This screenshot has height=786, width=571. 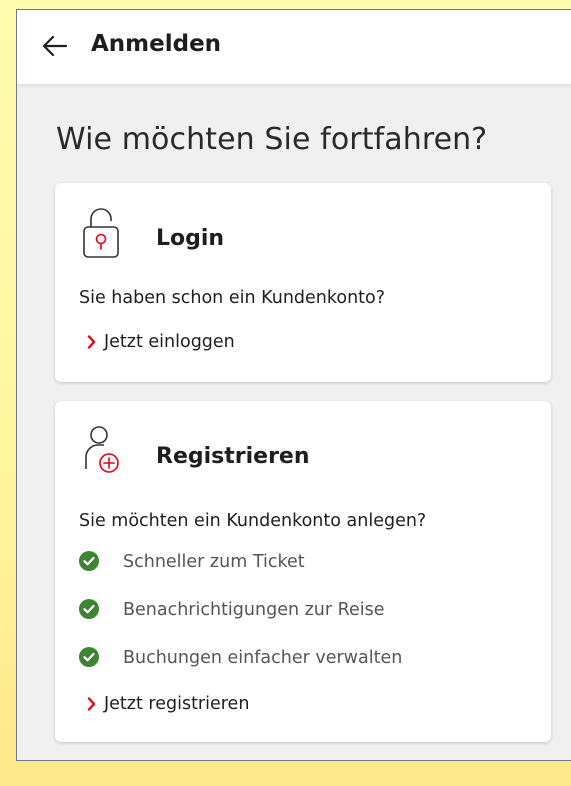 I want to click on benefit-label: Buchungen einfacher verwalten, so click(x=263, y=658).